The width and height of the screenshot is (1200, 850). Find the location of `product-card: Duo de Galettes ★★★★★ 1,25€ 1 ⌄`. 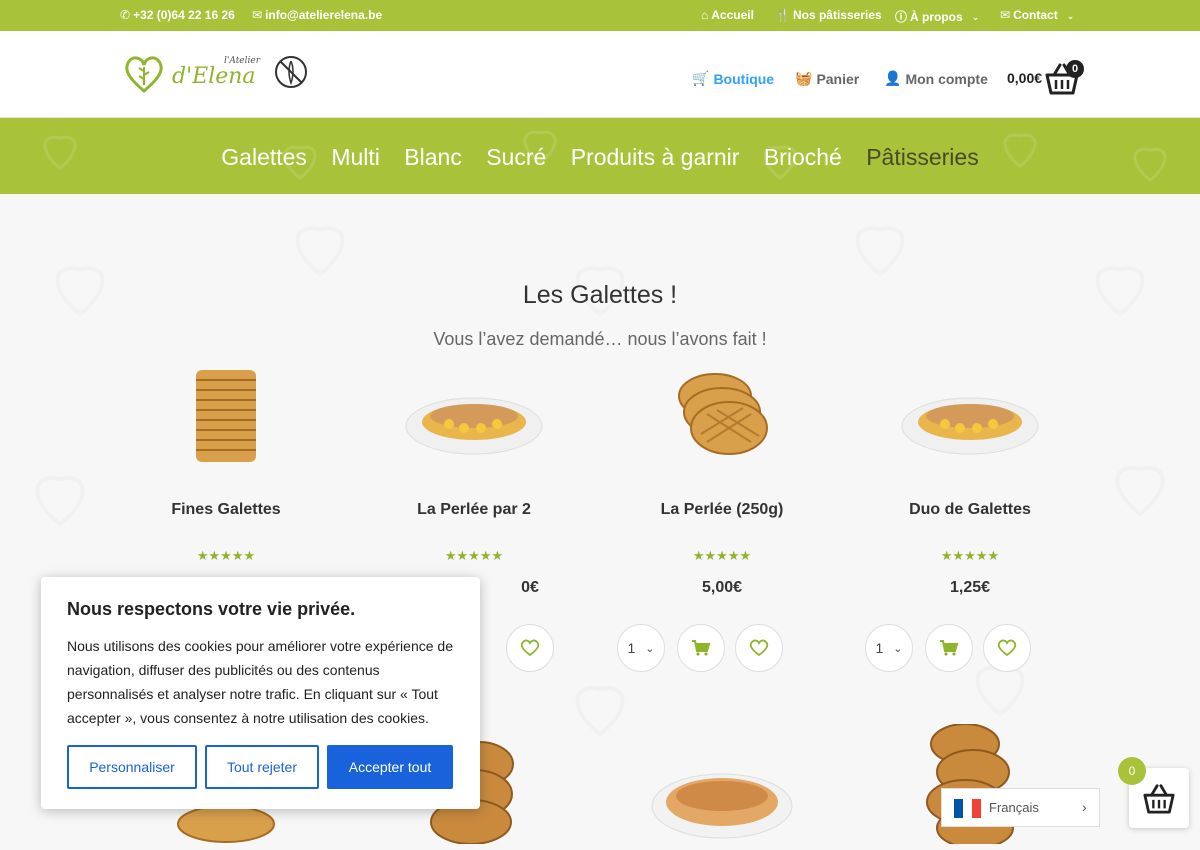

product-card: Duo de Galettes ★★★★★ 1,25€ 1 ⌄ is located at coordinates (970, 524).